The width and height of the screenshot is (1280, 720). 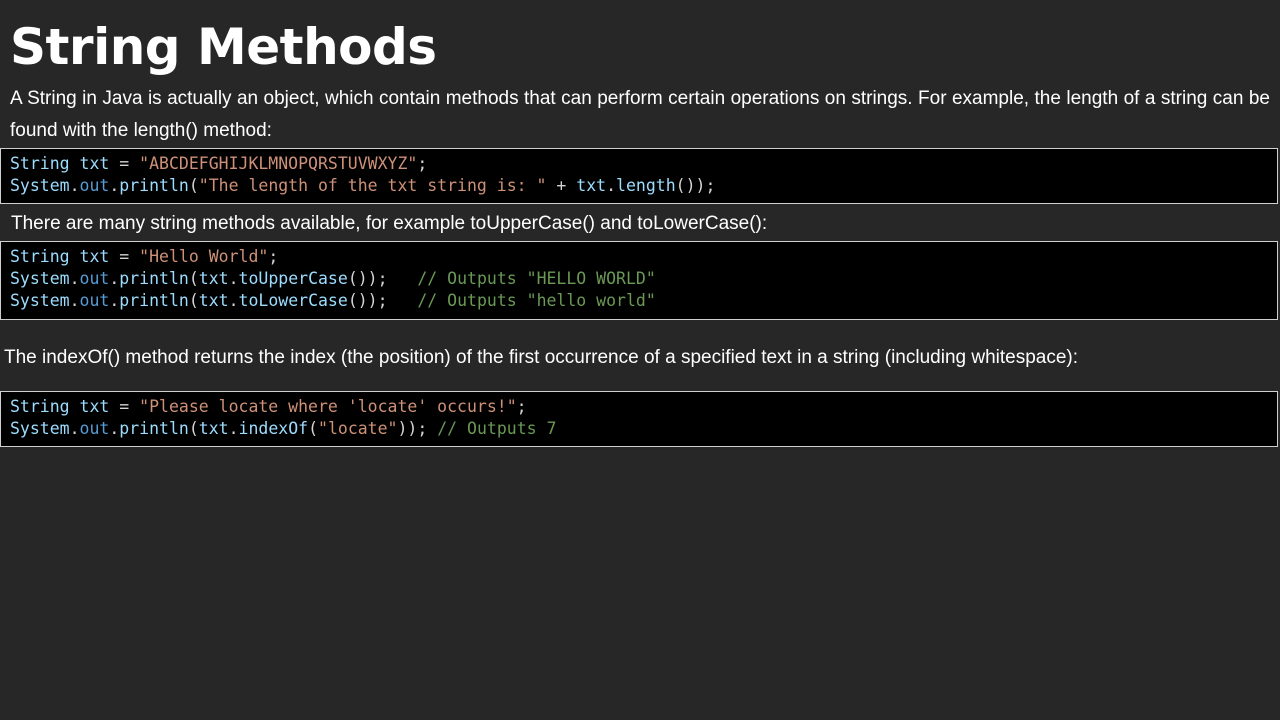 What do you see at coordinates (372, 185) in the screenshot?
I see `code-token: "The length of the txt string is: "` at bounding box center [372, 185].